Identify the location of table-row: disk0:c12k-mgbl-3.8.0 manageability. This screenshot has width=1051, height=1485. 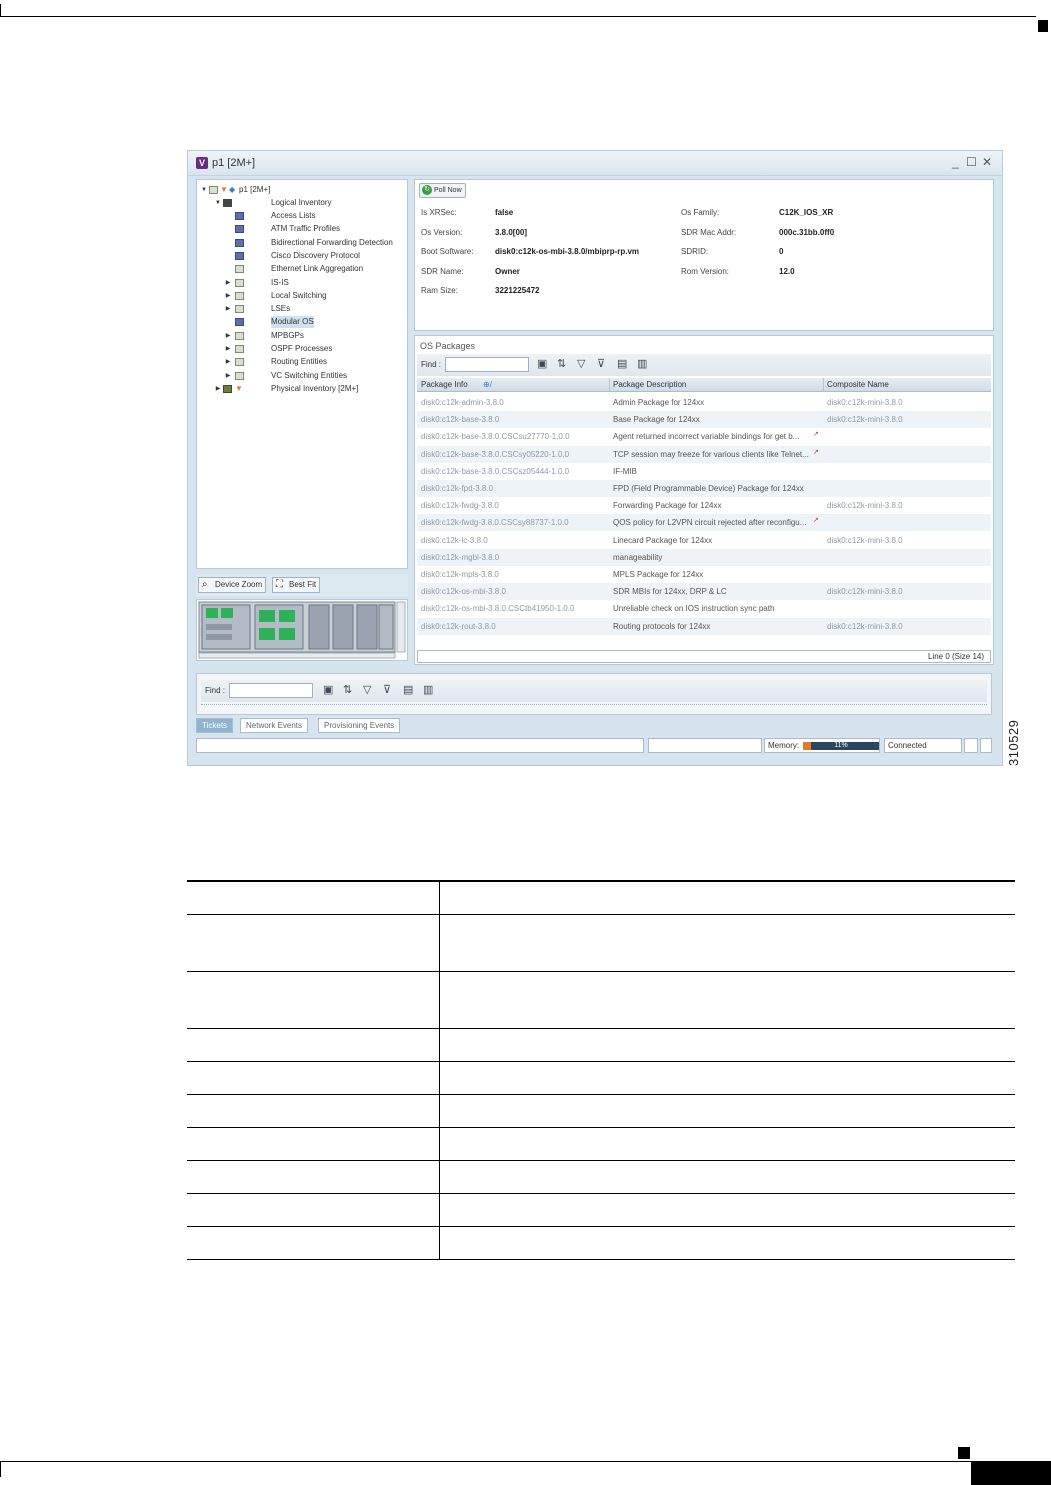
(704, 557).